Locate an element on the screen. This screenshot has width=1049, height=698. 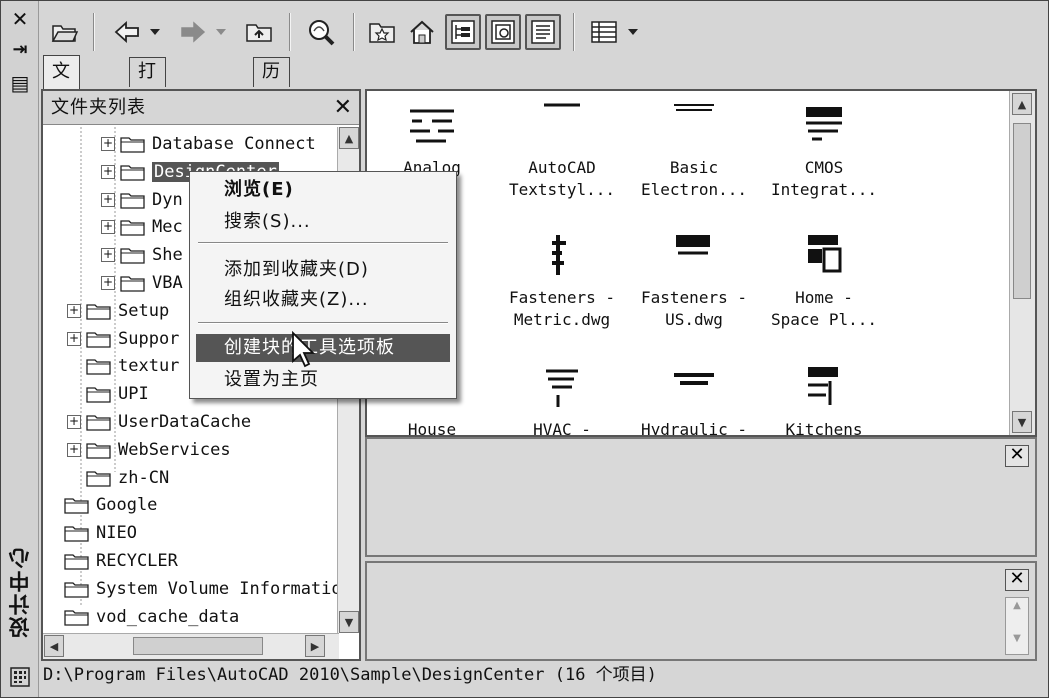
tree-node: + UserDataCache is located at coordinates (159, 422).